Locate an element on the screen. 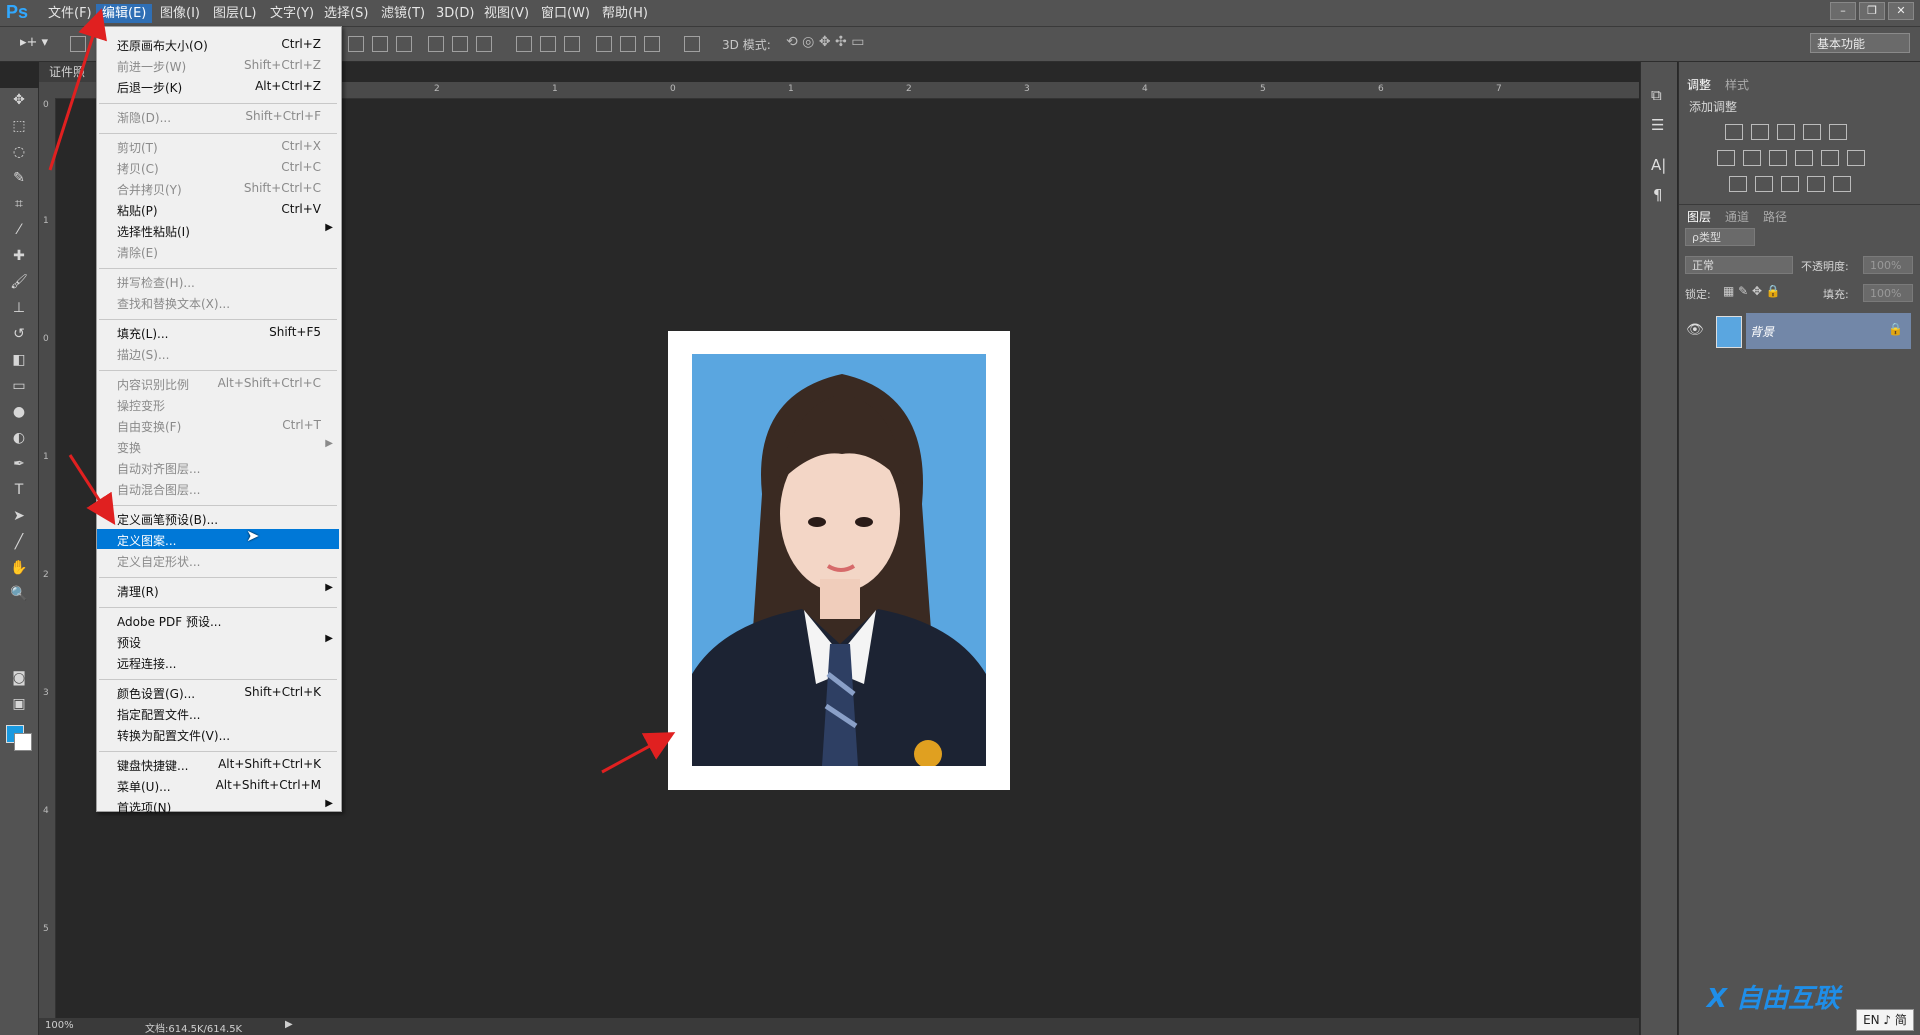  arrow-to-define-pattern is located at coordinates (92, 490).